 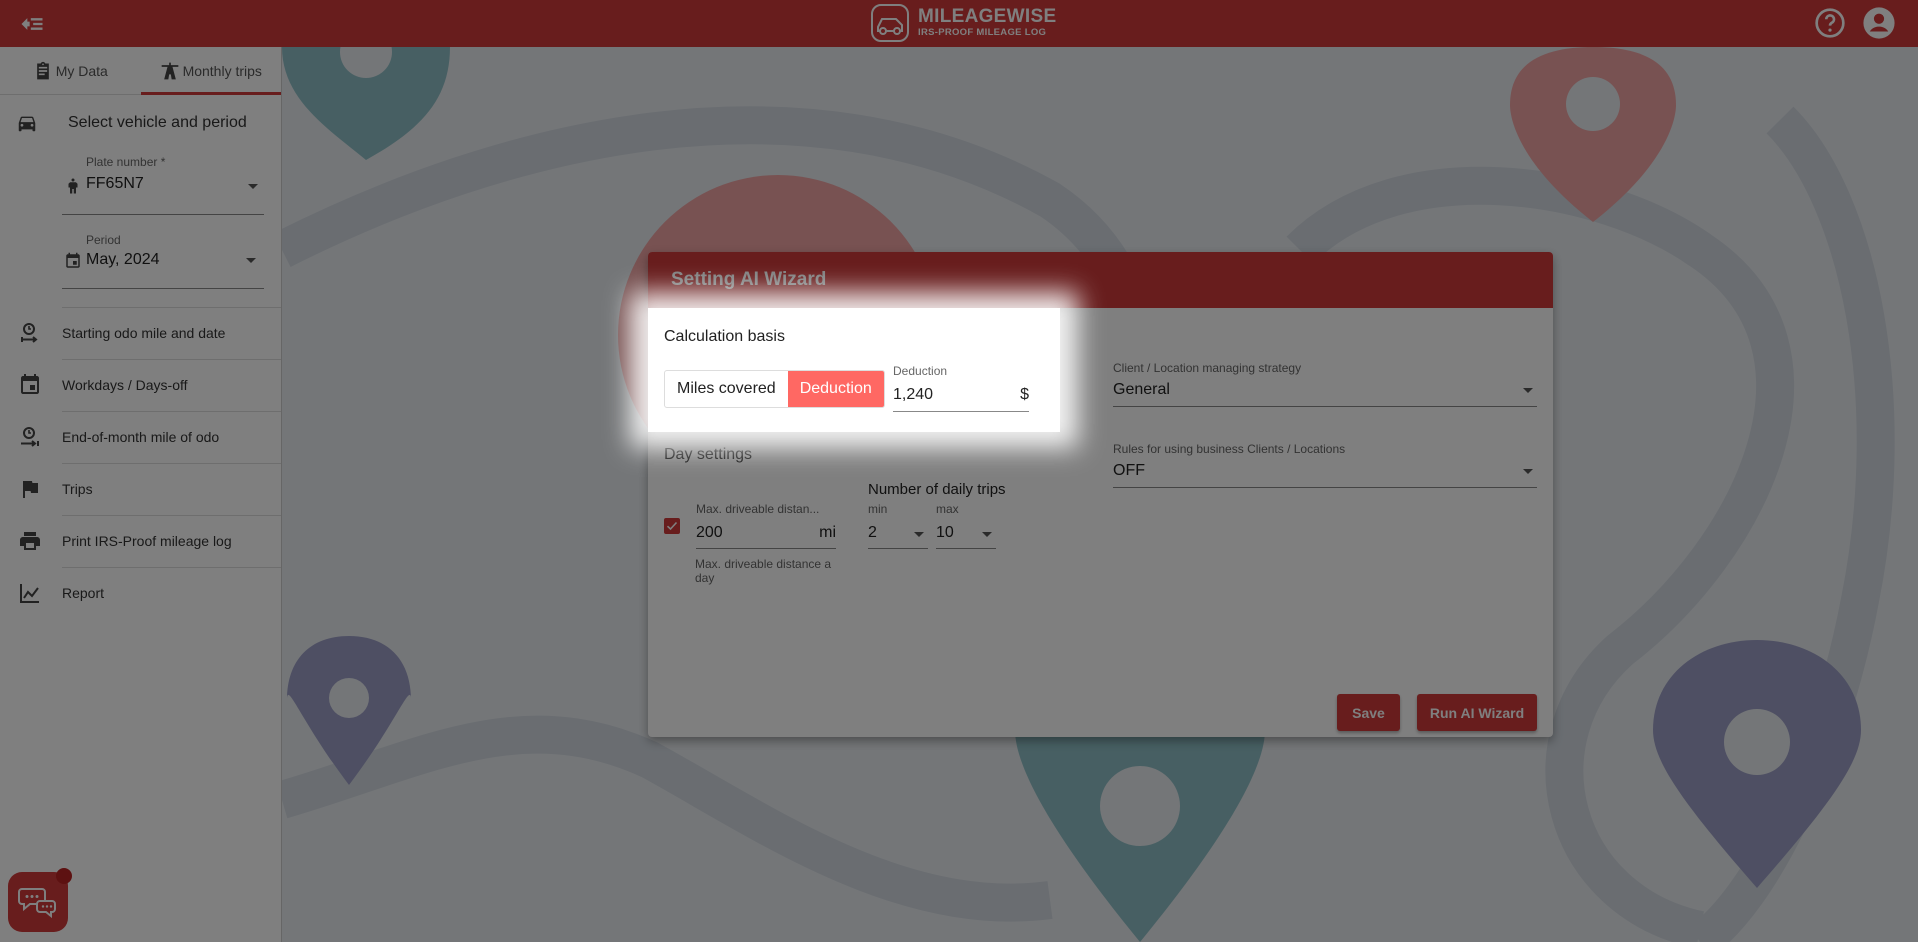 I want to click on plate-number-label: Plate number *, so click(x=126, y=162).